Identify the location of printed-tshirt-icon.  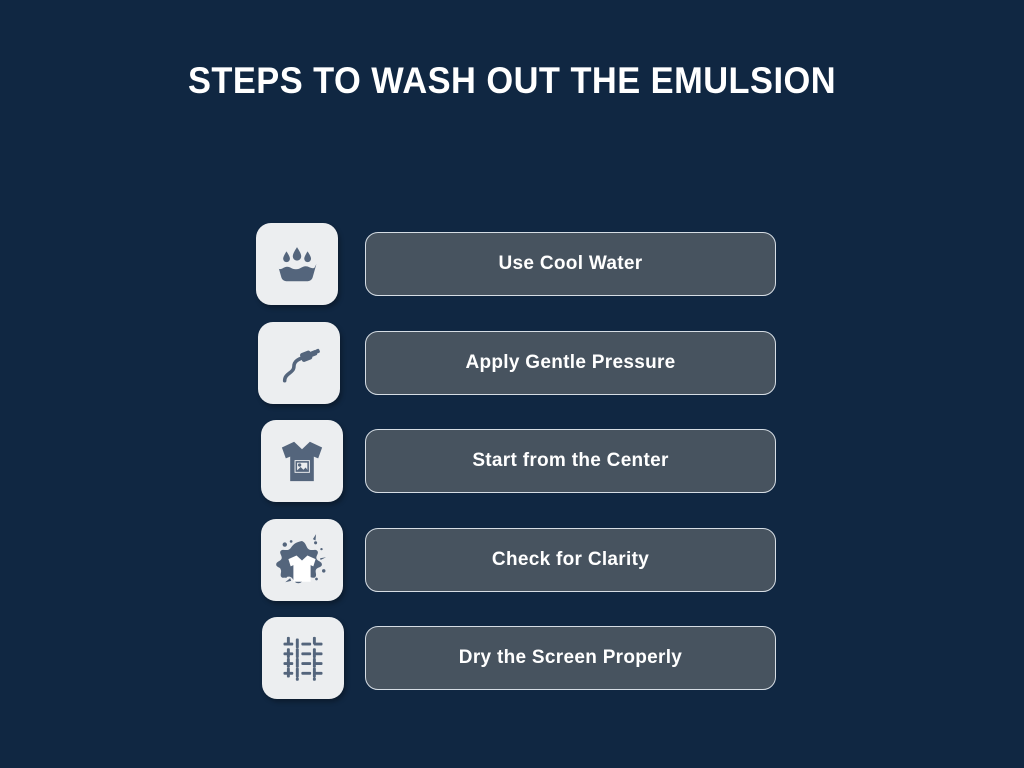
(302, 461).